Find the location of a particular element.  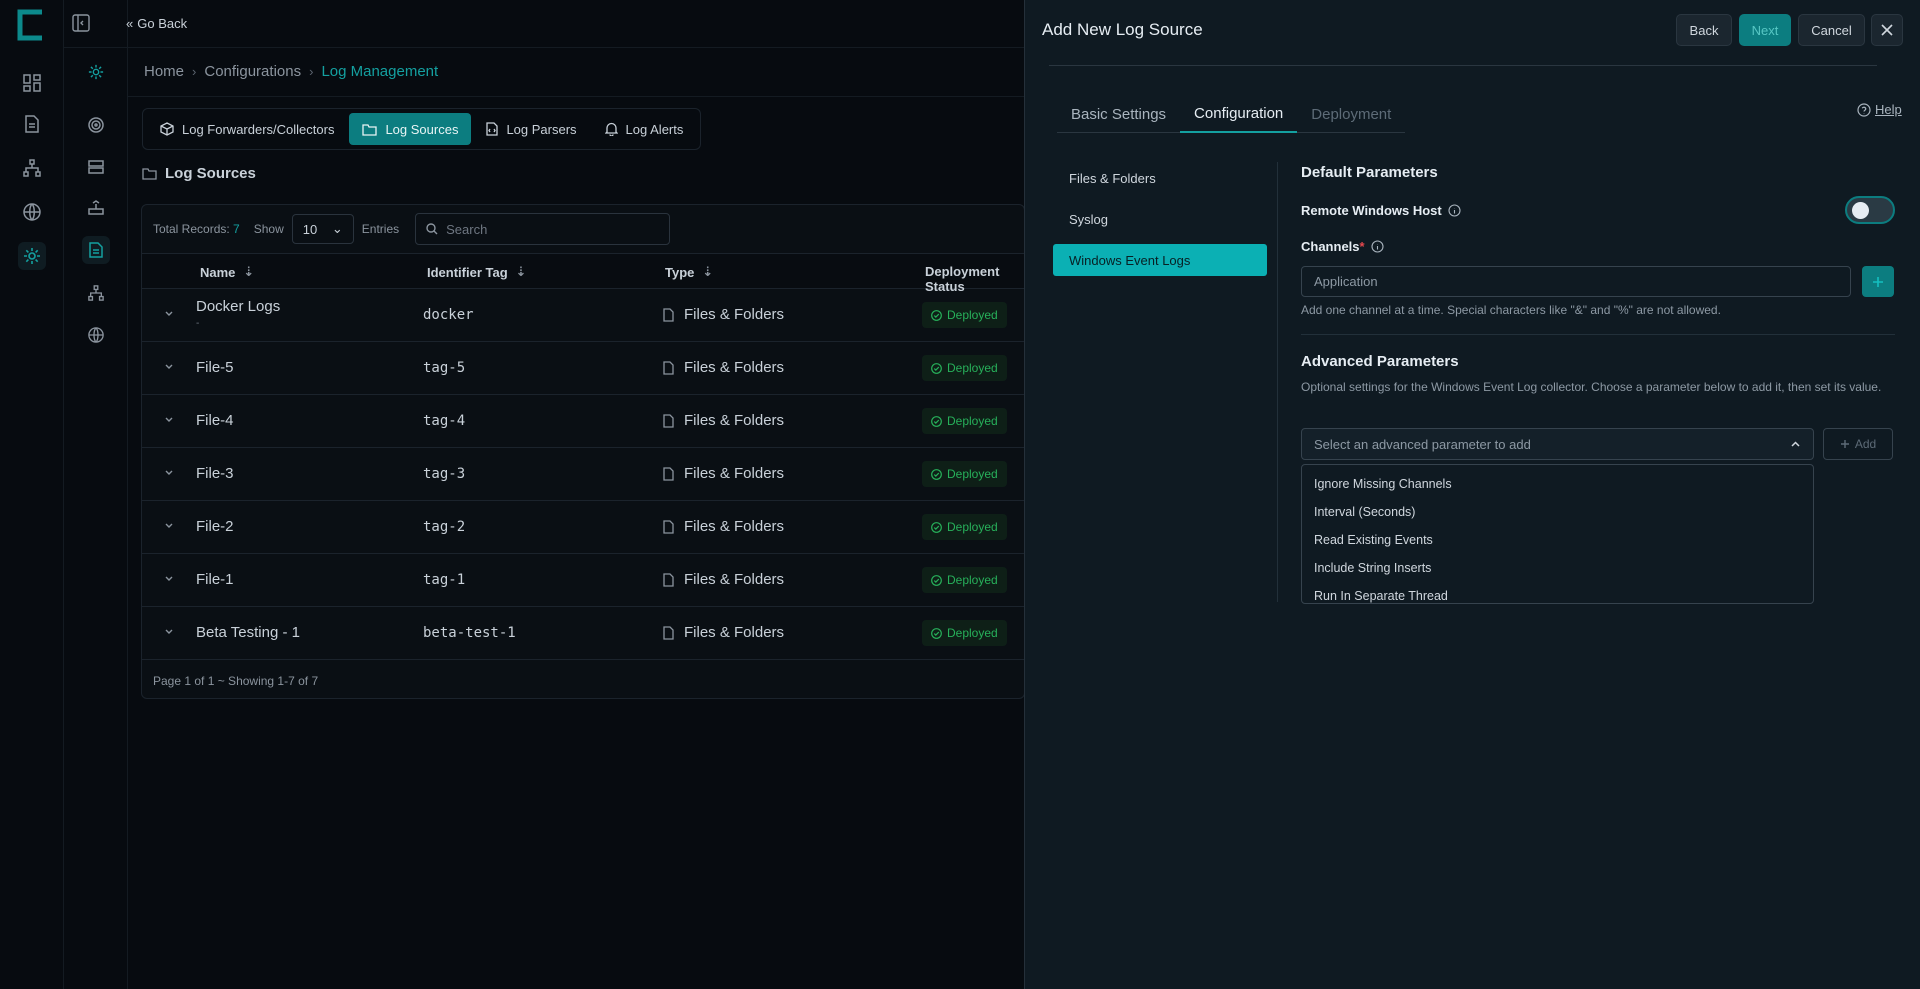

server-icon is located at coordinates (96, 167).